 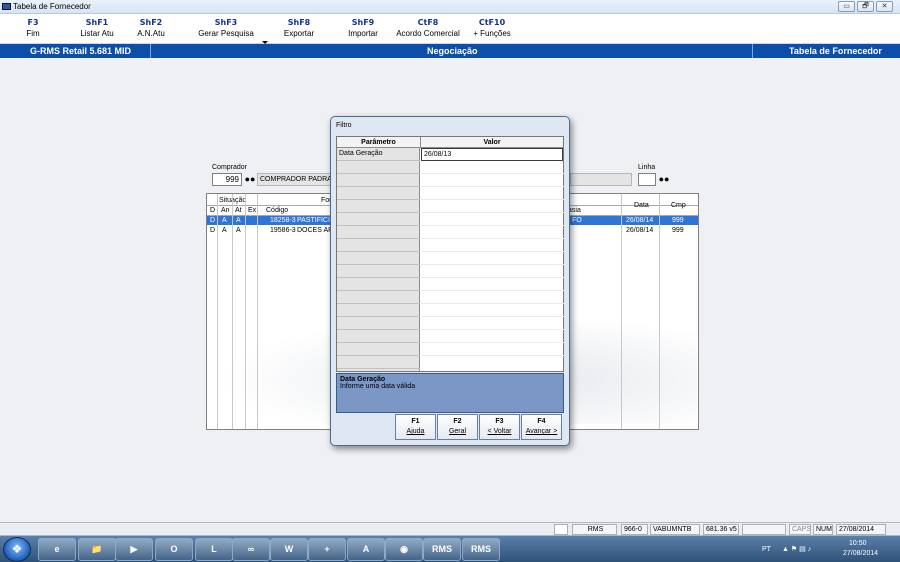 What do you see at coordinates (299, 33) in the screenshot?
I see `fkey-label: Exportar` at bounding box center [299, 33].